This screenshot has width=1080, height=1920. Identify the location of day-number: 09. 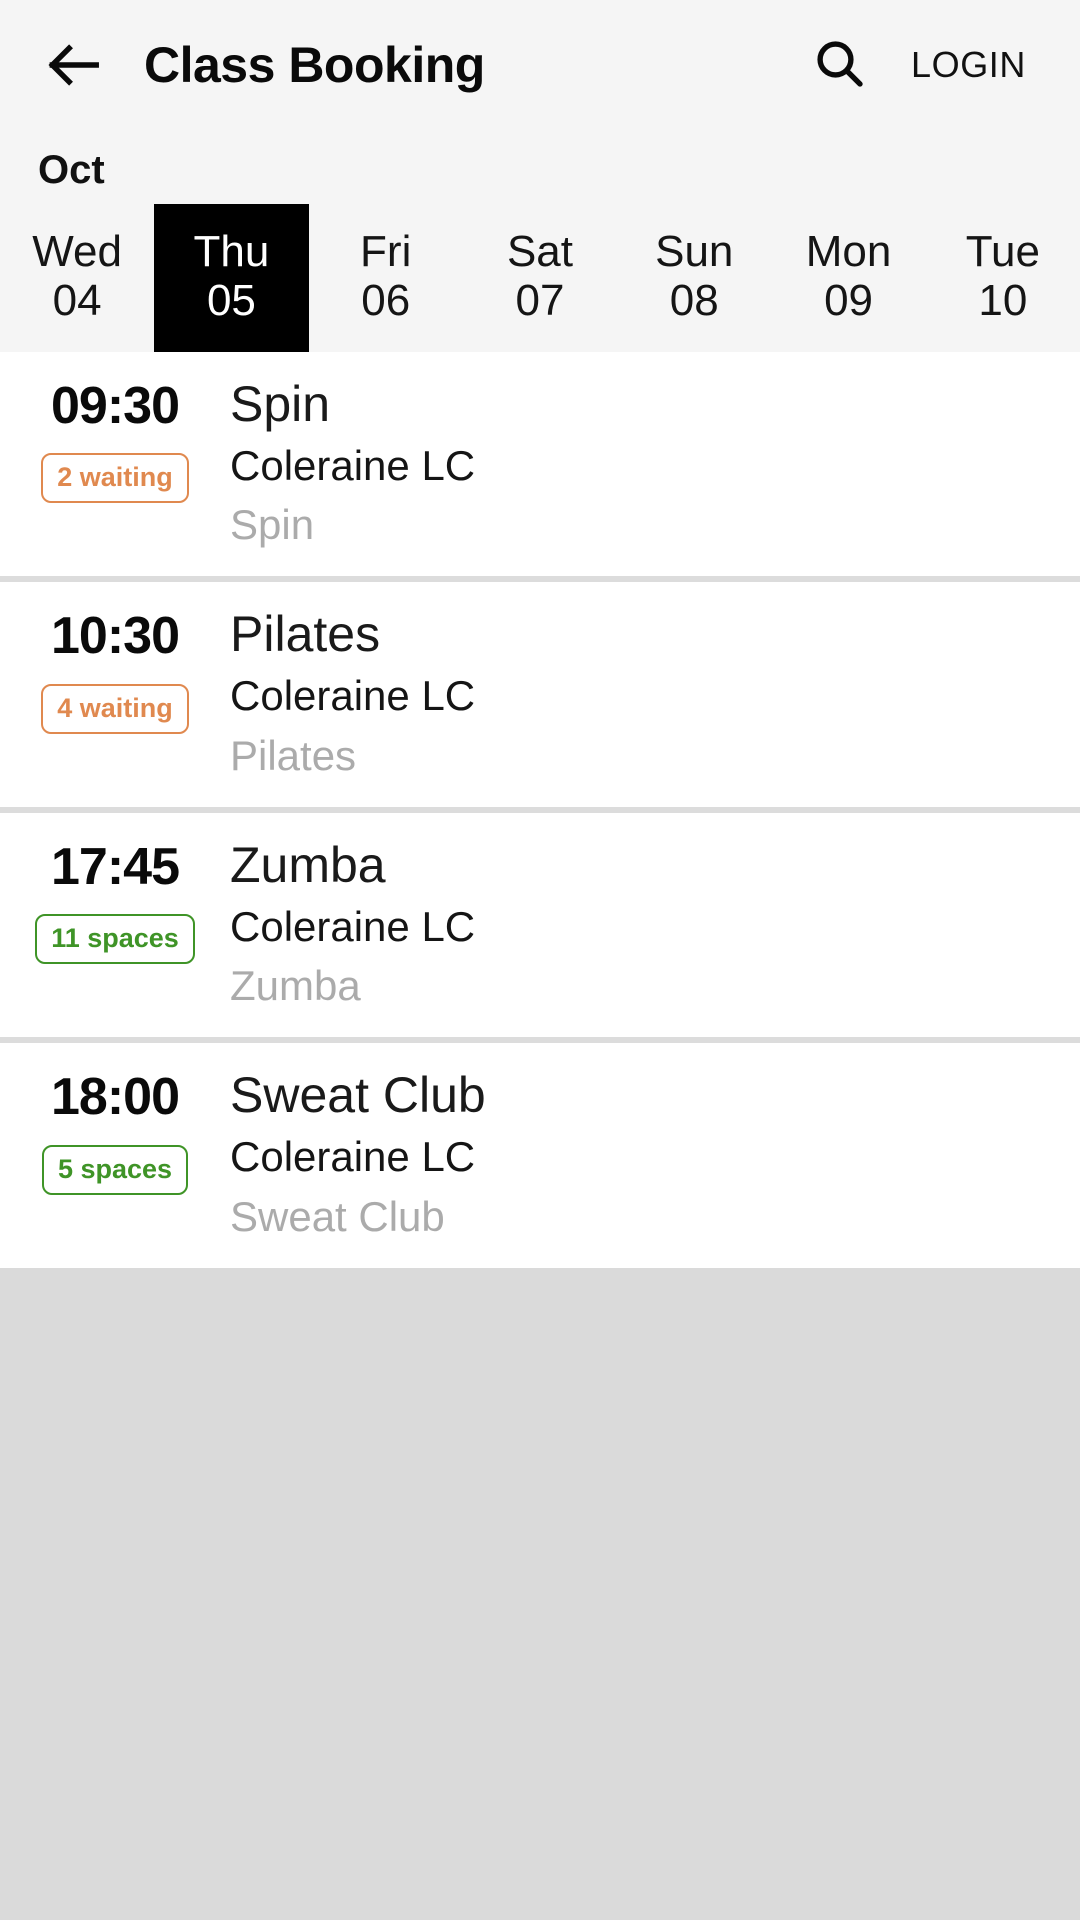
(849, 301).